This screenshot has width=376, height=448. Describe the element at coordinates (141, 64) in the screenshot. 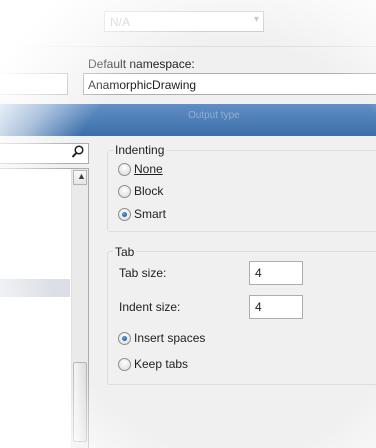

I see `namespace-label: Default namespace:` at that location.